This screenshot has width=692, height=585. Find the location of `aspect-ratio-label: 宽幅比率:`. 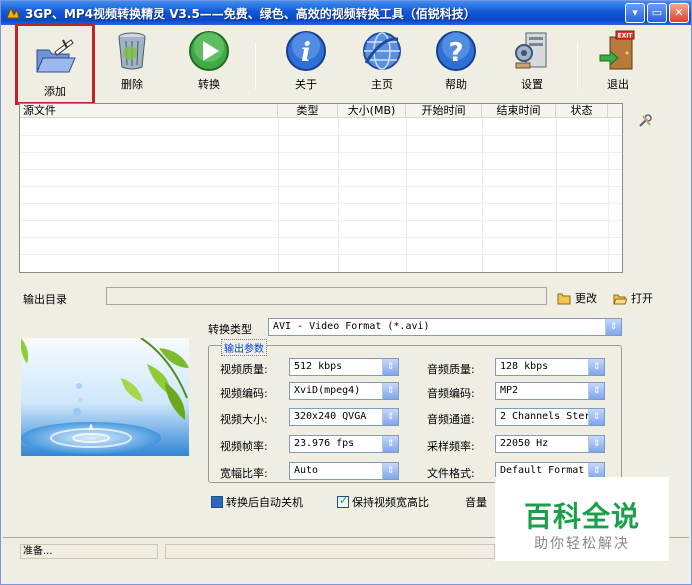

aspect-ratio-label: 宽幅比率: is located at coordinates (244, 473).